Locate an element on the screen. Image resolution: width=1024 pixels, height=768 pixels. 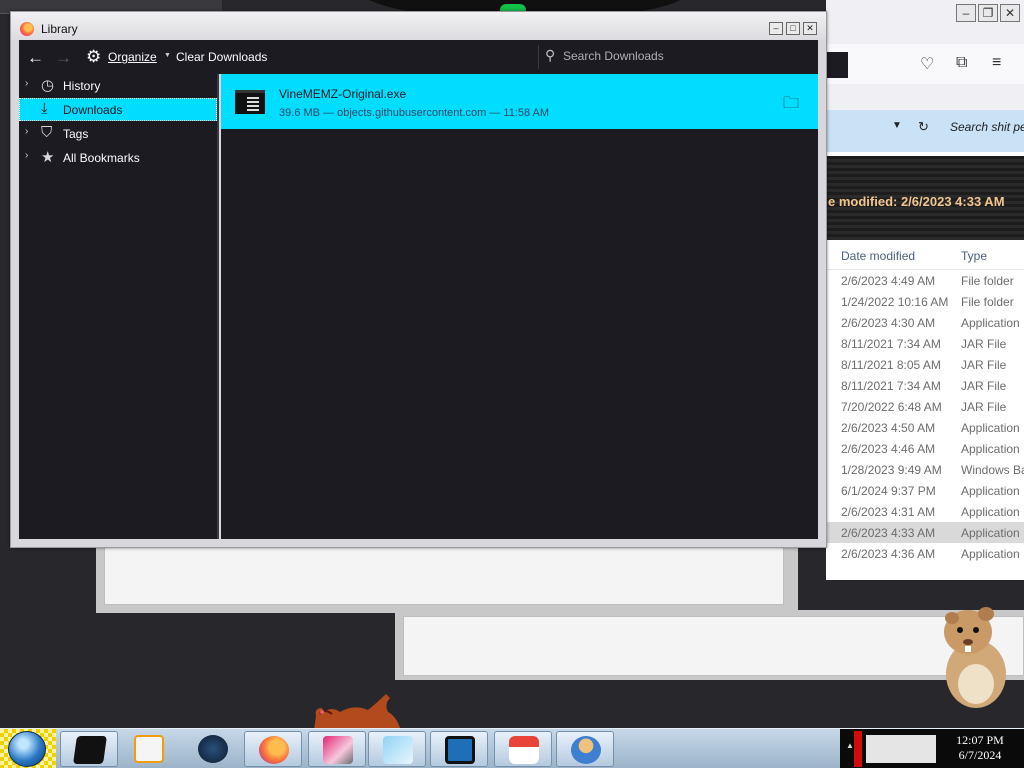
taskbar-user-admin is located at coordinates (585, 749).